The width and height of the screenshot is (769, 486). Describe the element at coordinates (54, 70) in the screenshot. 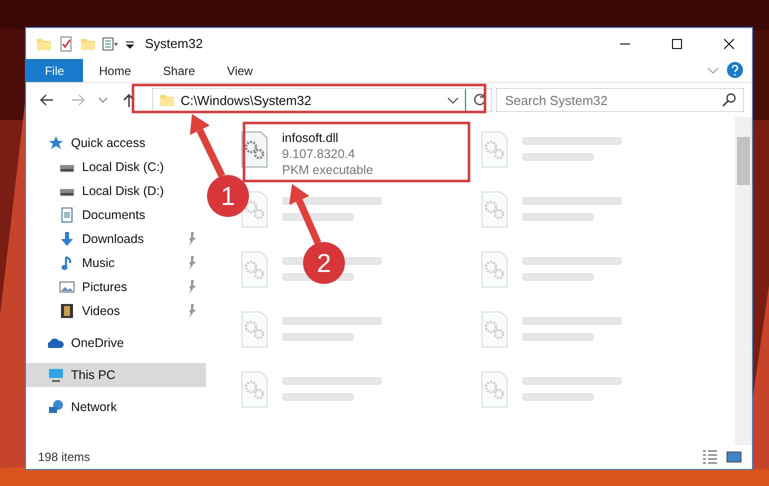

I see `file-menu-button: File` at that location.